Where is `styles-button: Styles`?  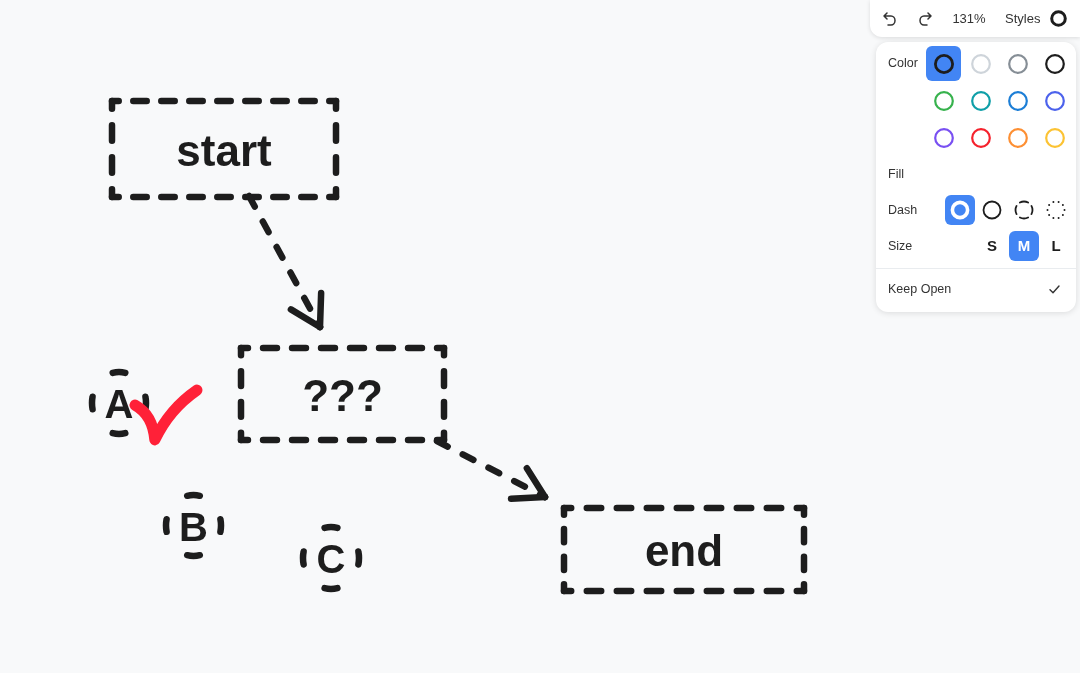 styles-button: Styles is located at coordinates (1036, 18).